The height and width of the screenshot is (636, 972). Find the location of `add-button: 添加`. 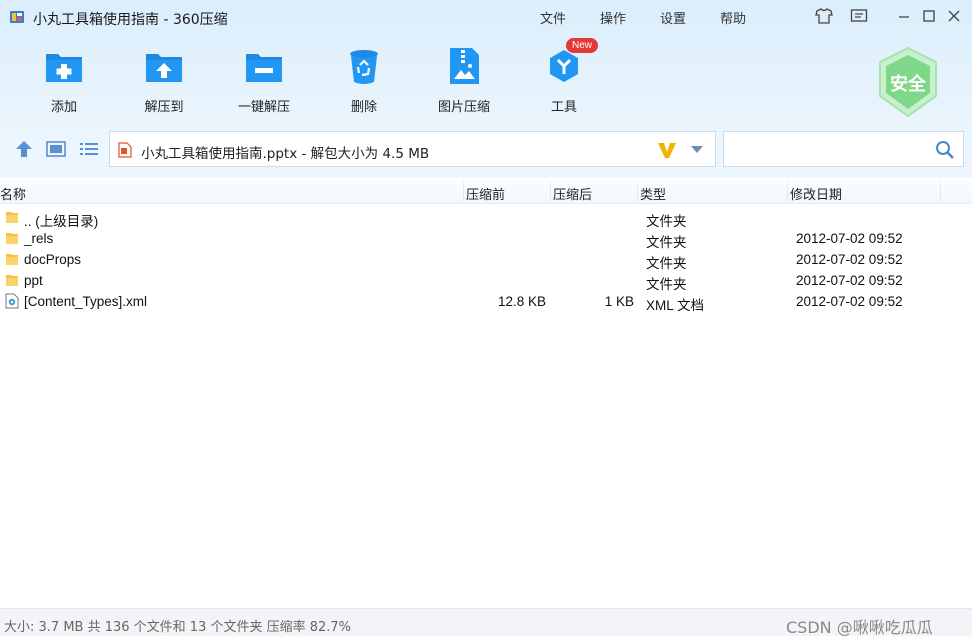

add-button: 添加 is located at coordinates (64, 80).